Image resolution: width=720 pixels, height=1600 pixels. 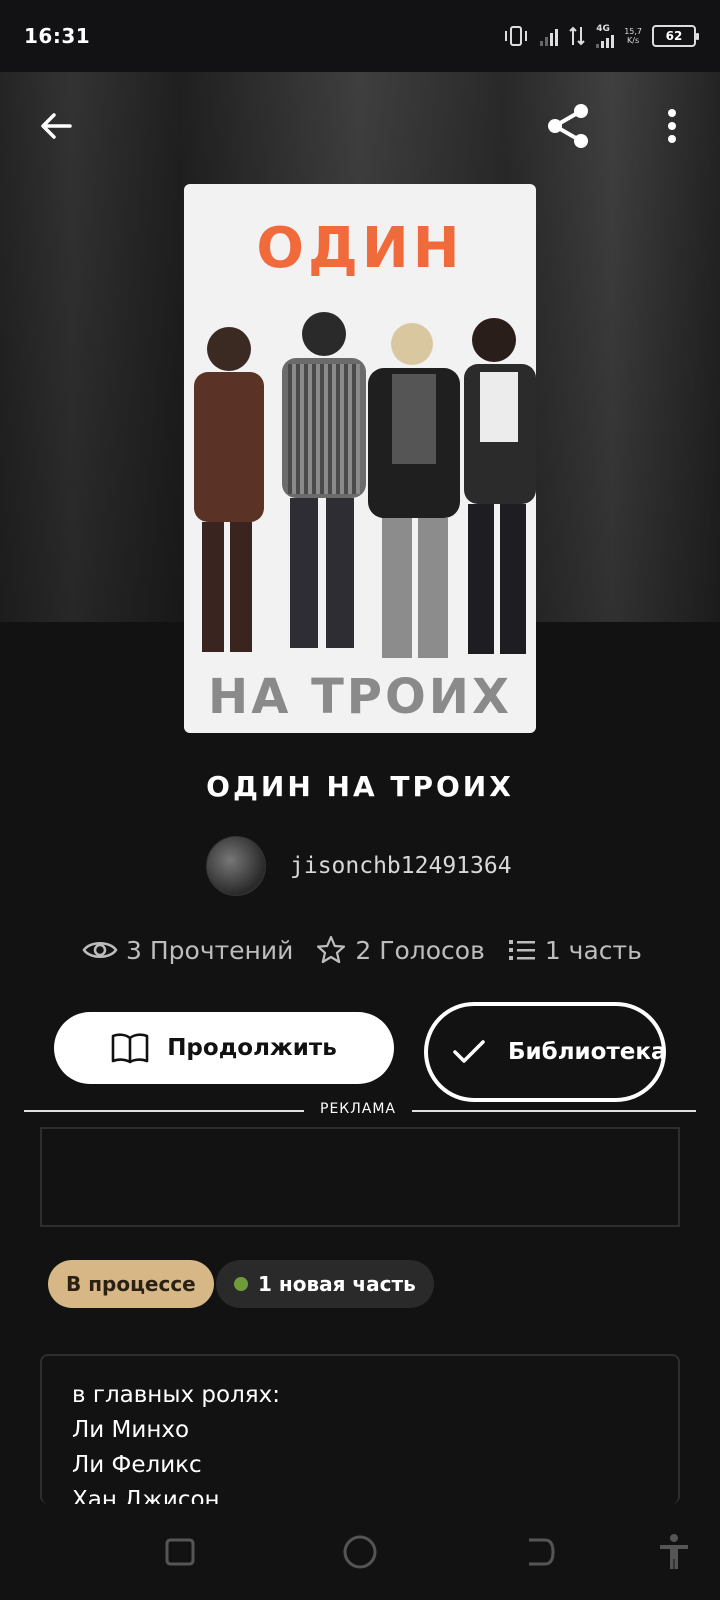 I want to click on arrow-left-icon, so click(x=56, y=126).